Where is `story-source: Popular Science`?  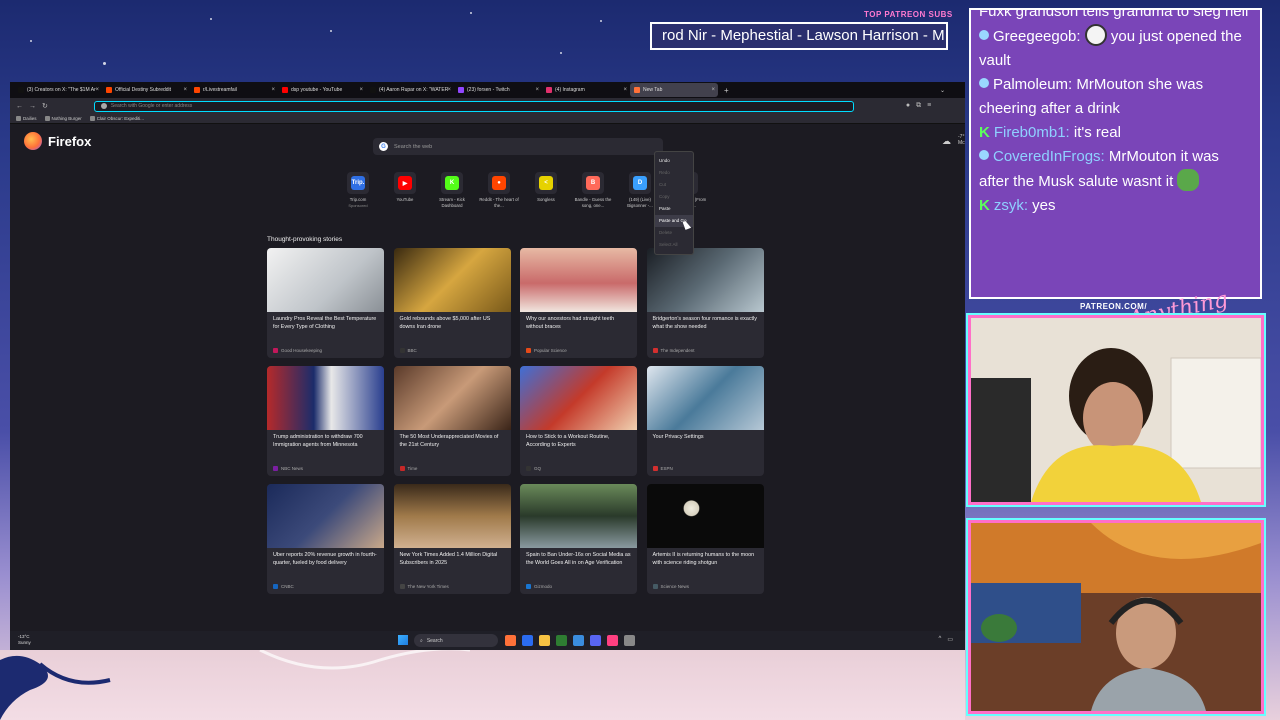 story-source: Popular Science is located at coordinates (546, 350).